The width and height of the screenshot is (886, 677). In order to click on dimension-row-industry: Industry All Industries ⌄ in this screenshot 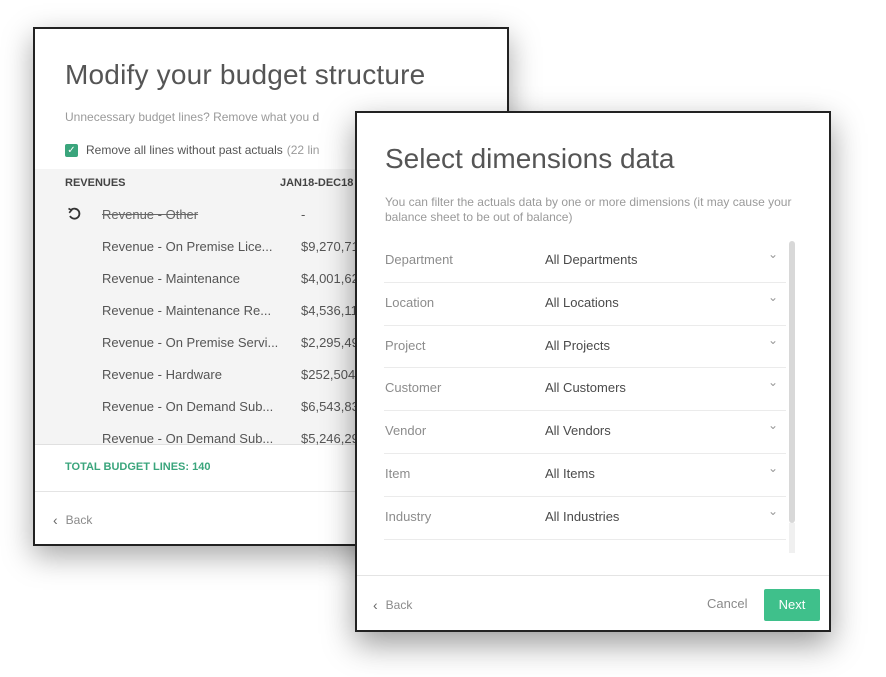, I will do `click(585, 518)`.